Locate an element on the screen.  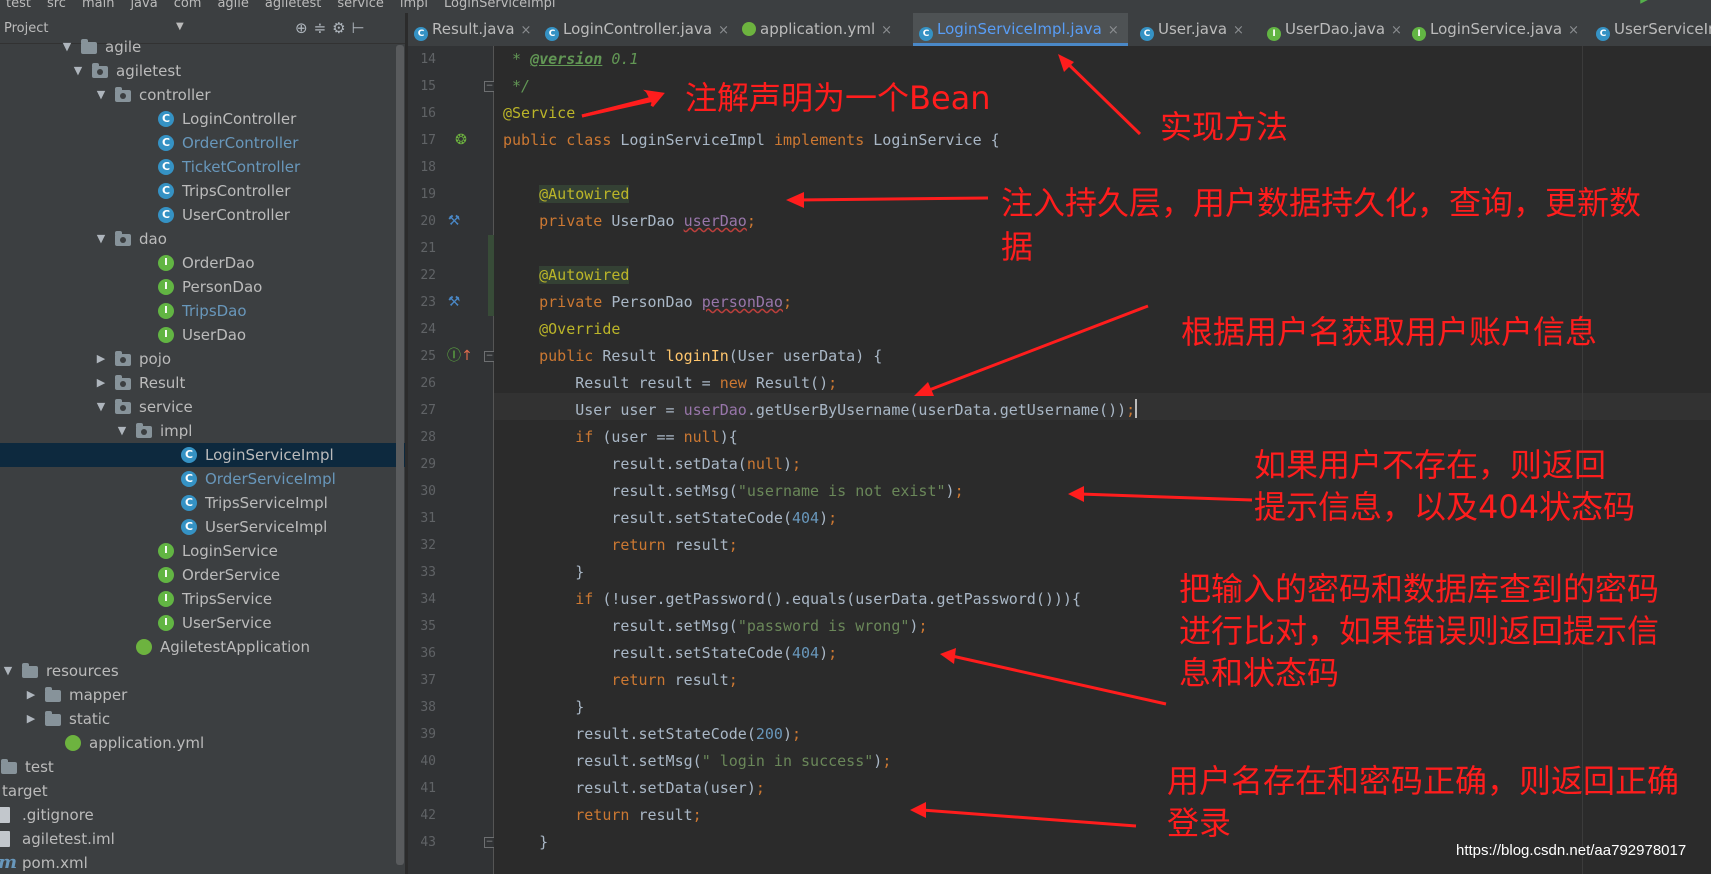
tree-item-pom-xml: m pom.xml is located at coordinates (202, 862).